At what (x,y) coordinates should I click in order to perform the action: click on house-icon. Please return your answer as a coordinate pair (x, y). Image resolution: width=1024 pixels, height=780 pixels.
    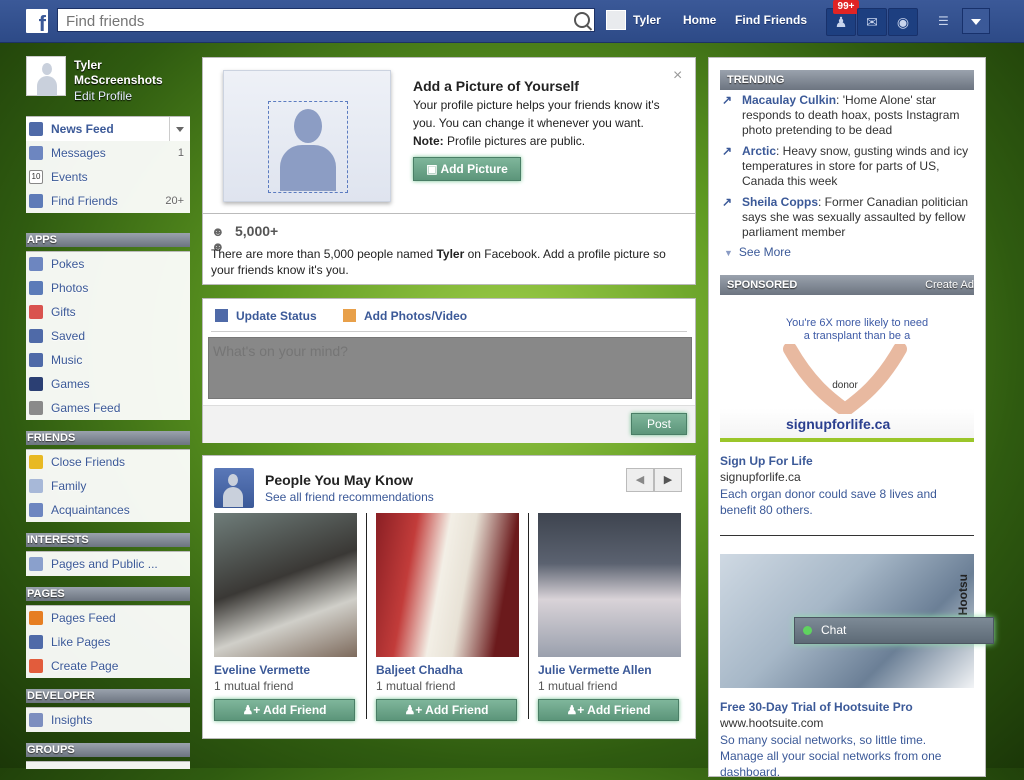
    Looking at the image, I should click on (36, 486).